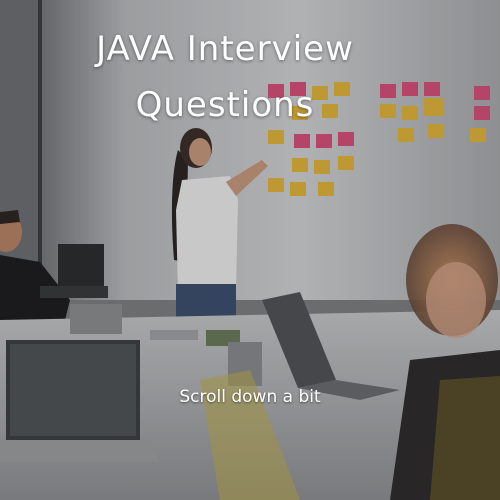 The image size is (500, 500). What do you see at coordinates (225, 105) in the screenshot?
I see `title-line-2: Questions` at bounding box center [225, 105].